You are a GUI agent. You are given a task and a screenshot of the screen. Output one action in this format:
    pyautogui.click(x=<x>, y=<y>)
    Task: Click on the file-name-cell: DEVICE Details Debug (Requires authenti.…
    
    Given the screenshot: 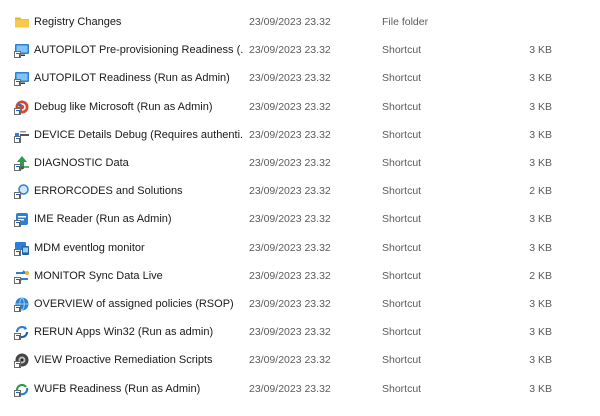 What is the action you would take?
    pyautogui.click(x=129, y=135)
    